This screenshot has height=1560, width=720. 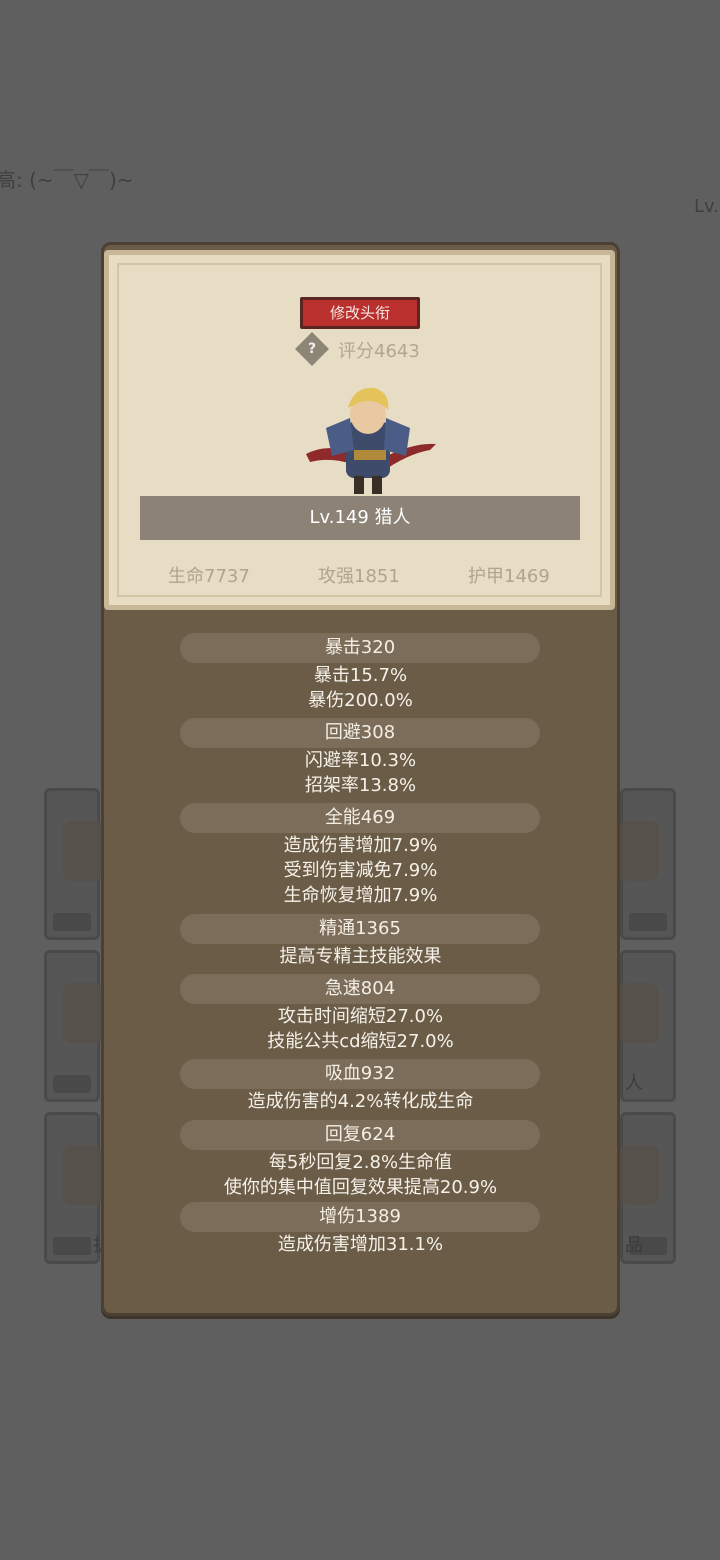 I want to click on background-equip-slot: 护, so click(x=77, y=1188).